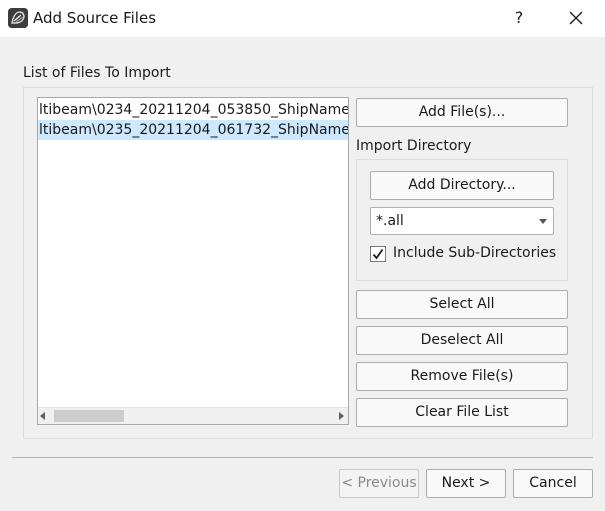 The image size is (605, 511). I want to click on previous-button: < Previous, so click(379, 483).